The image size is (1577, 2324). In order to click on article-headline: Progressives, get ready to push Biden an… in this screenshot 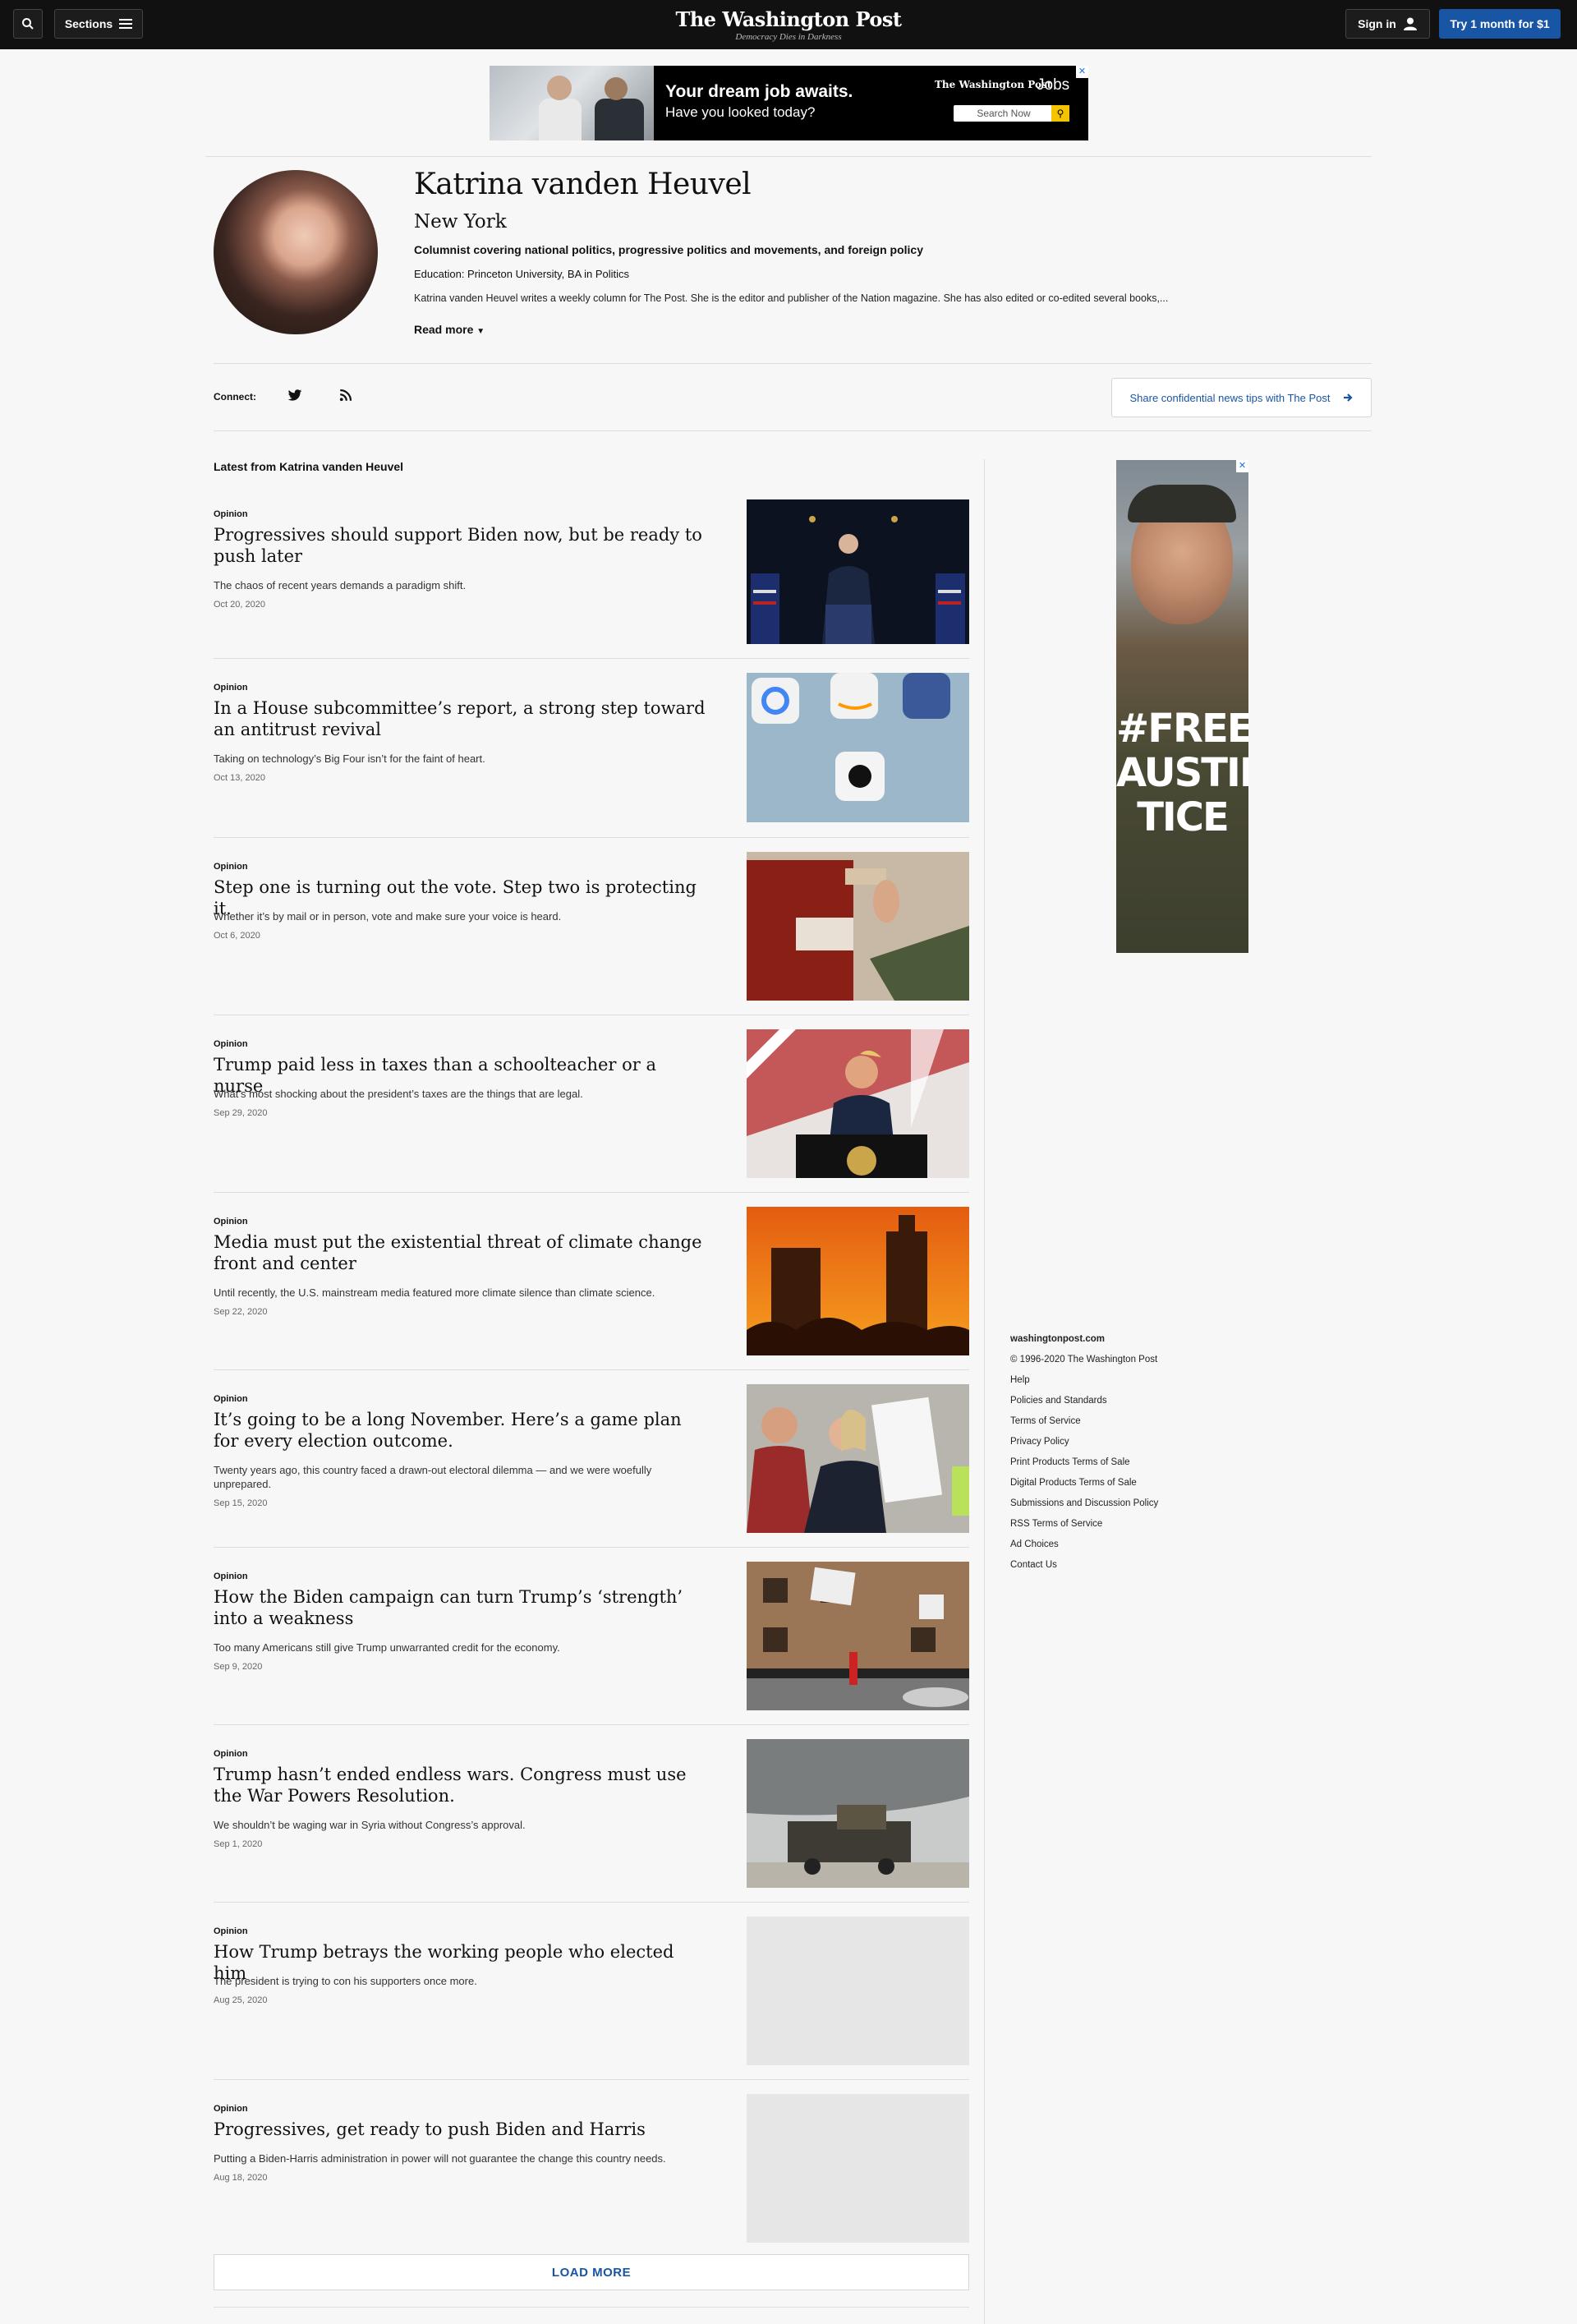, I will do `click(460, 2129)`.